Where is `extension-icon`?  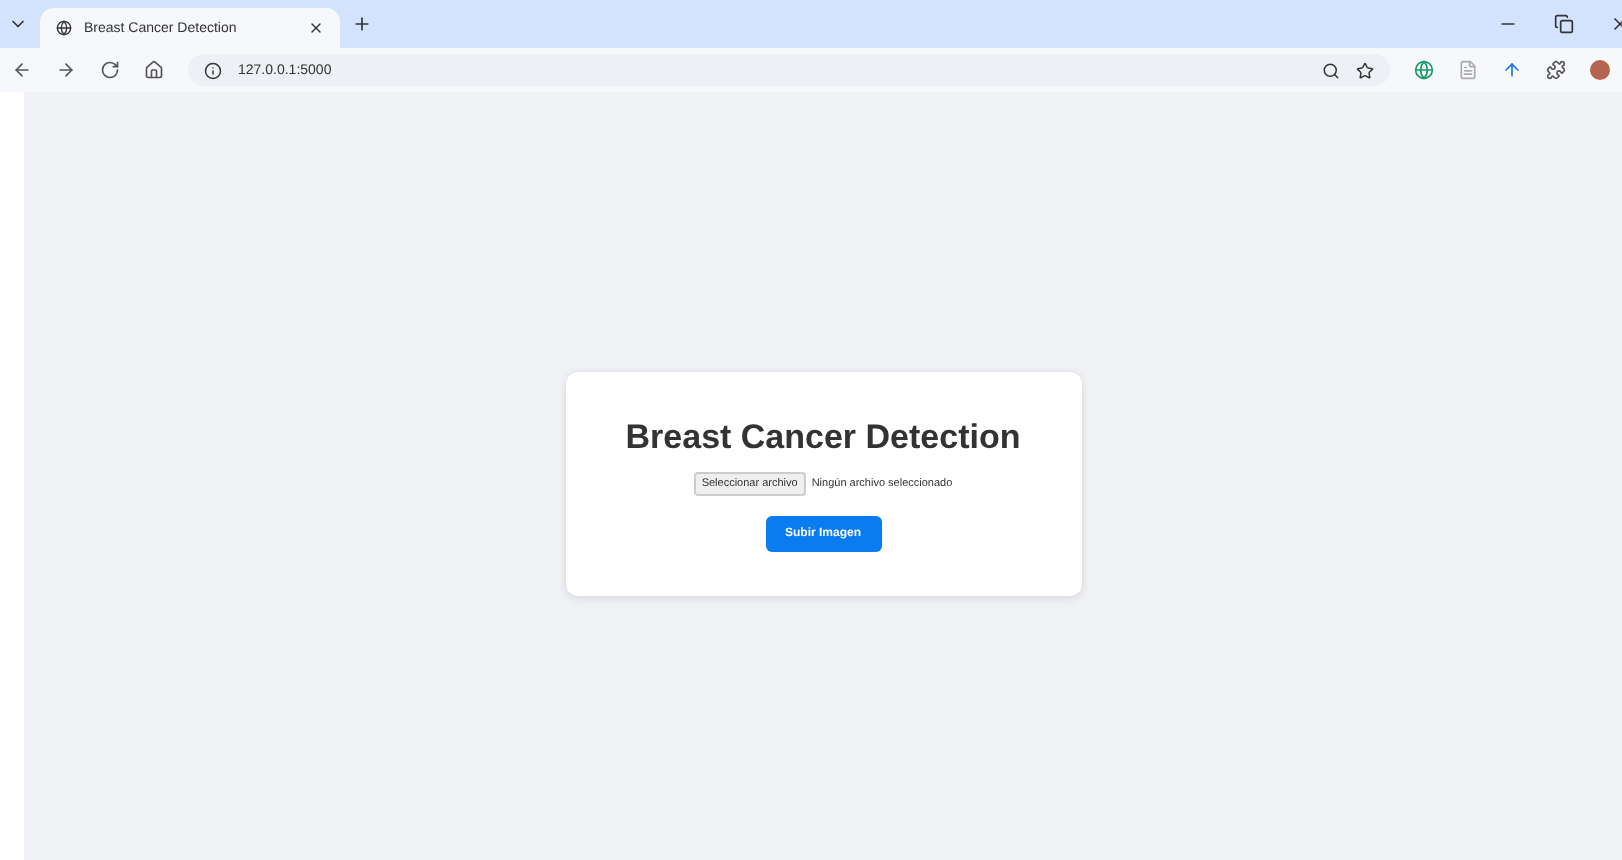 extension-icon is located at coordinates (1424, 70).